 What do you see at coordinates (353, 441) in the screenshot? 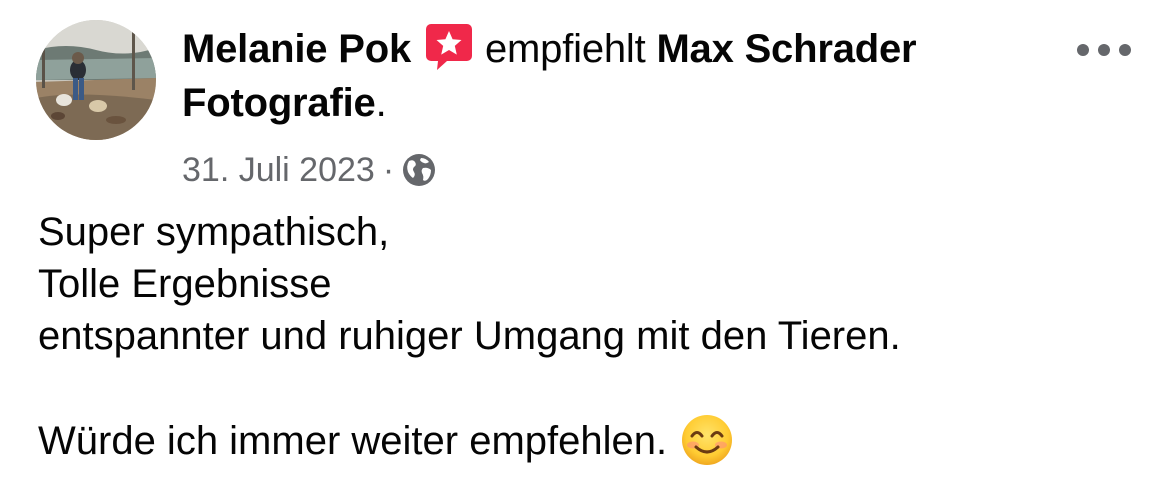
I see `body-line: Würde ich immer weiter empfehlen.` at bounding box center [353, 441].